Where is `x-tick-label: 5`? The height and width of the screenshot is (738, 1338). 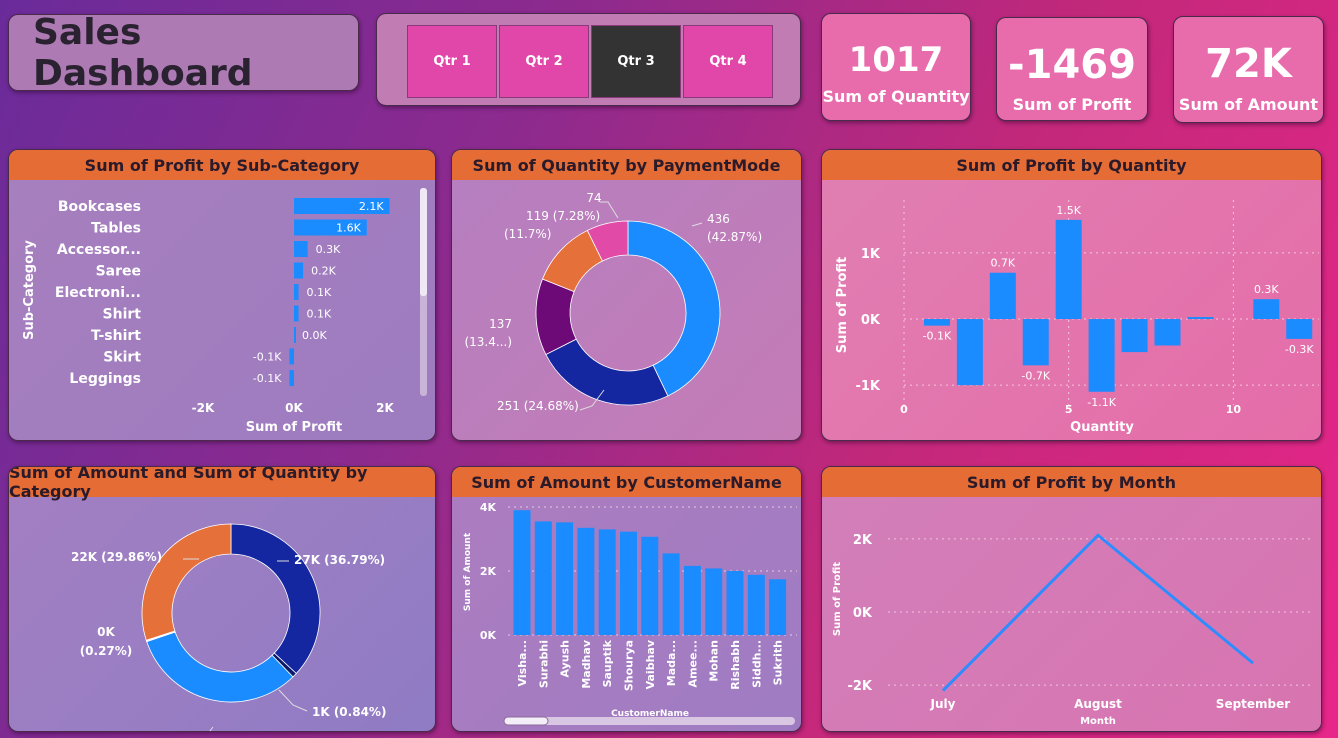 x-tick-label: 5 is located at coordinates (1069, 409).